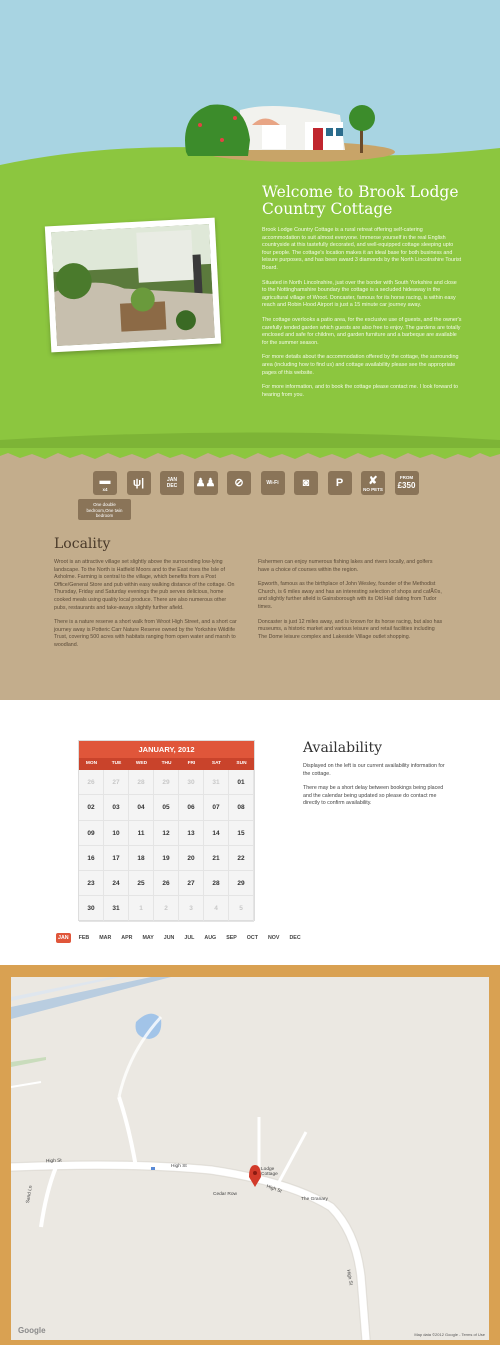 The height and width of the screenshot is (1345, 500). Describe the element at coordinates (225, 1194) in the screenshot. I see `map-label: Cedar Row` at that location.